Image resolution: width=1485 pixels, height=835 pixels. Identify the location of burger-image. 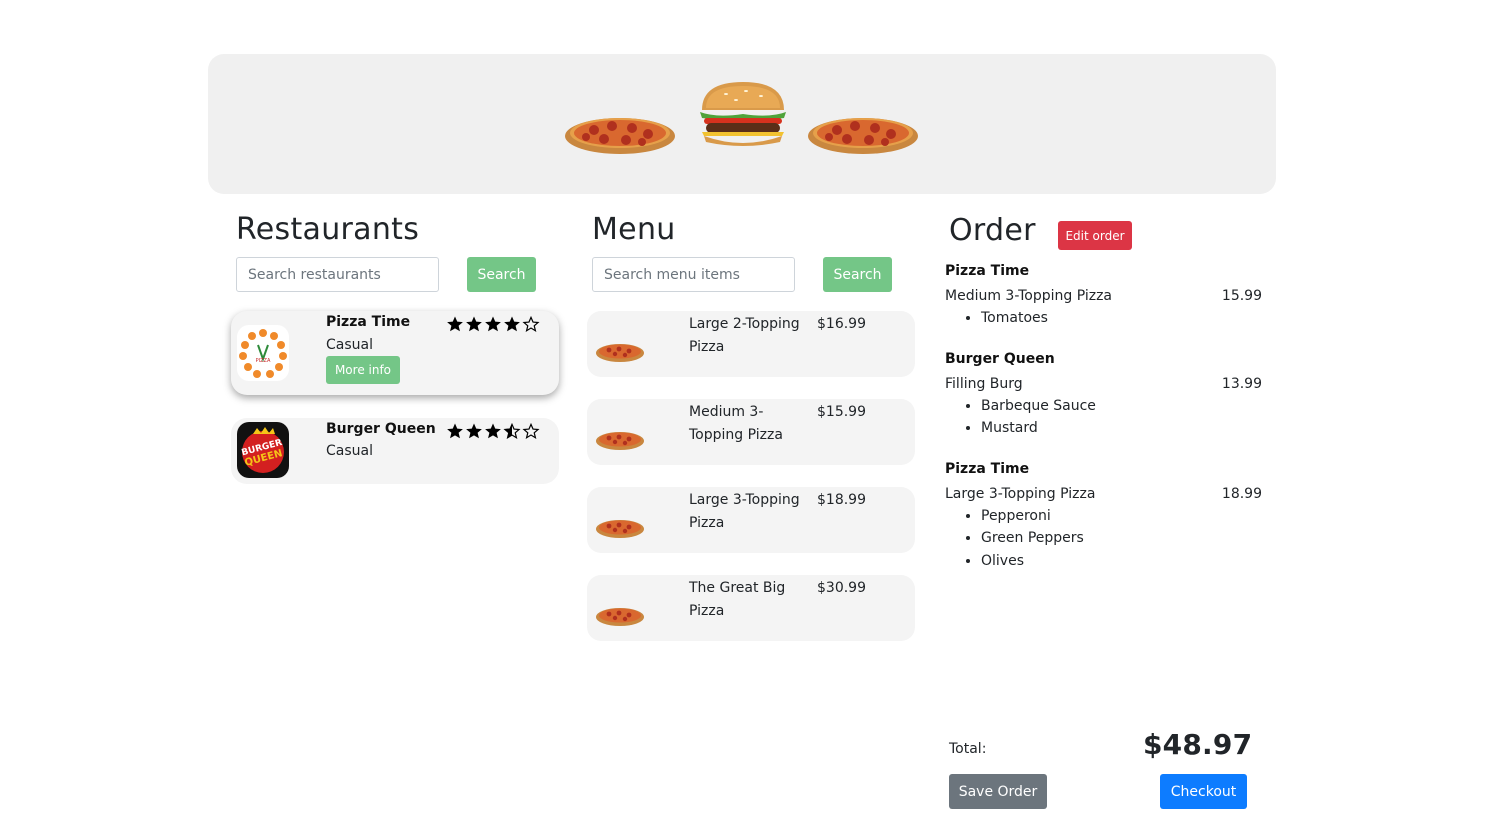
(743, 114).